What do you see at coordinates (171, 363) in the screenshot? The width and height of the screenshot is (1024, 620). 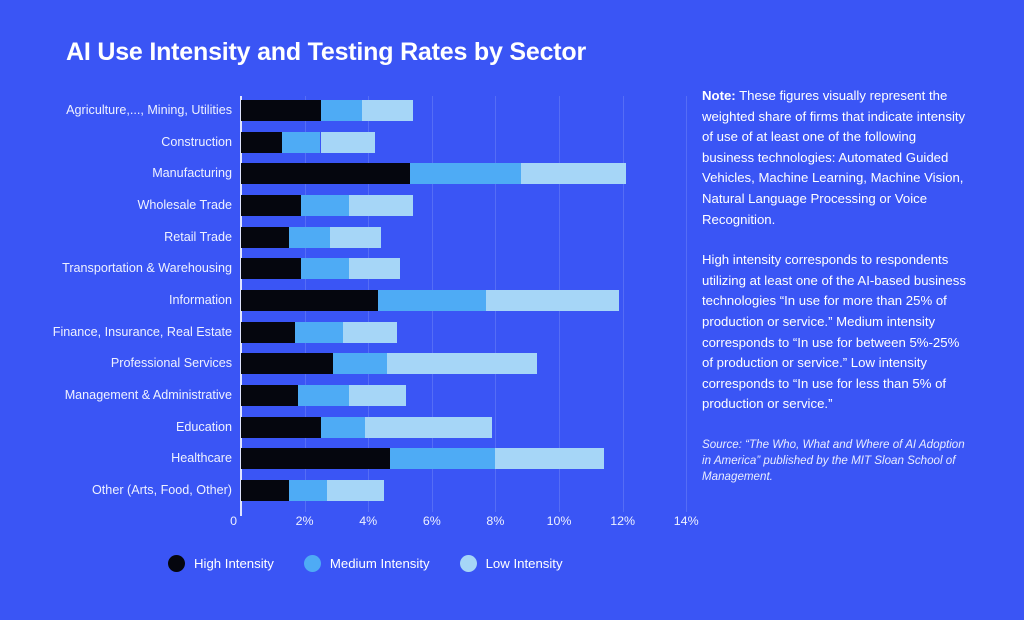 I see `y-axis-label: Professional Services` at bounding box center [171, 363].